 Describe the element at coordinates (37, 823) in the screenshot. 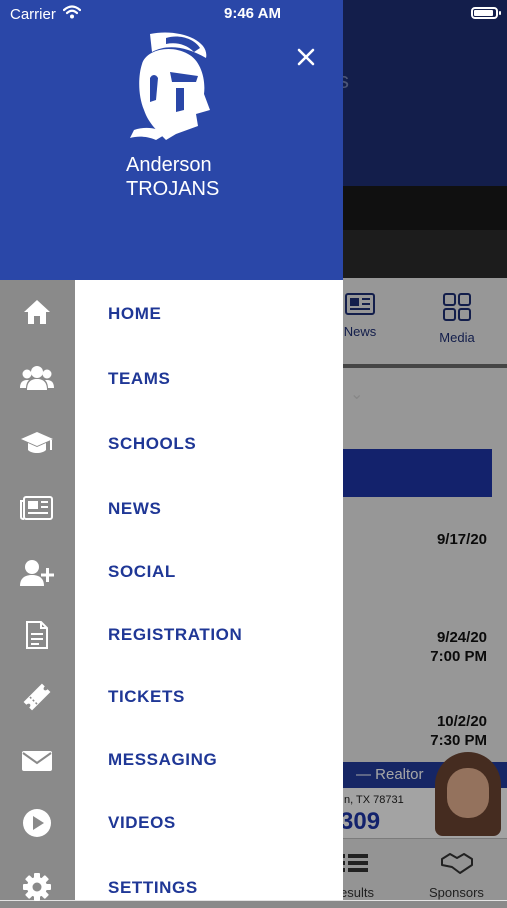

I see `play-icon` at that location.